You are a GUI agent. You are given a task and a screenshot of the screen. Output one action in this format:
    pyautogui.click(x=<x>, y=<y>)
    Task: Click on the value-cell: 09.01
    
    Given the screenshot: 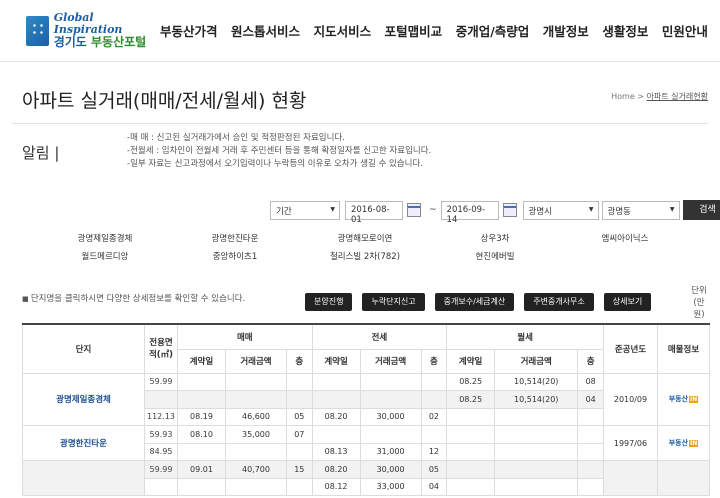 What is the action you would take?
    pyautogui.click(x=201, y=469)
    